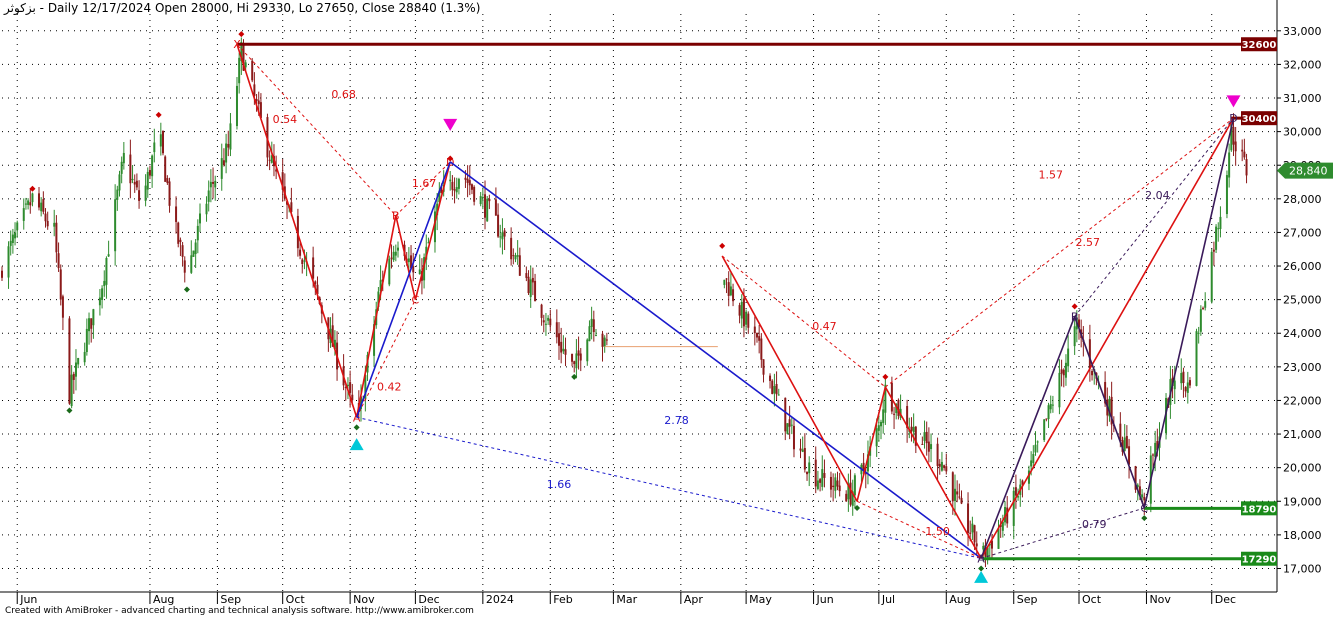 The image size is (1336, 623). What do you see at coordinates (937, 531) in the screenshot?
I see `pattern-ratio-label: 1.50` at bounding box center [937, 531].